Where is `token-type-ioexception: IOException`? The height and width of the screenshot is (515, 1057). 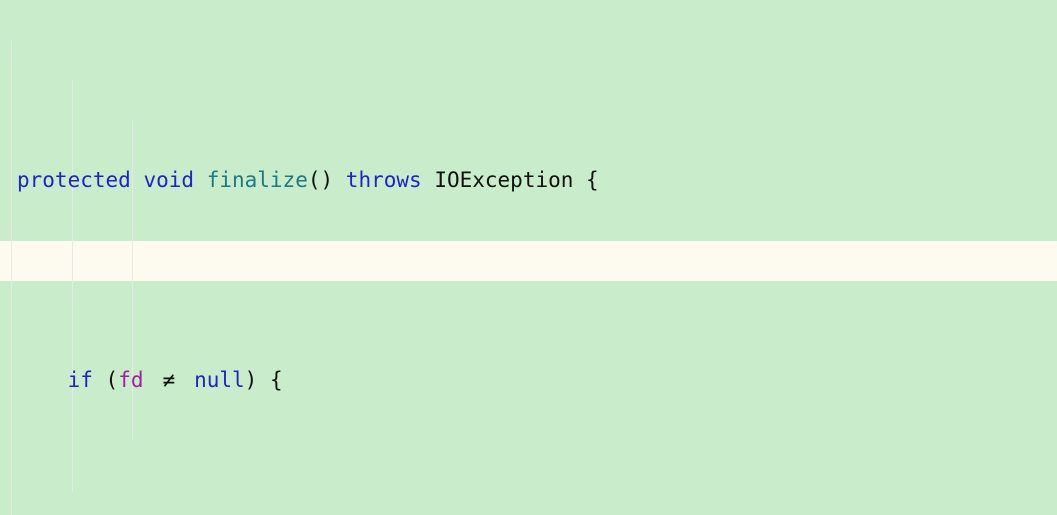
token-type-ioexception: IOException is located at coordinates (504, 180).